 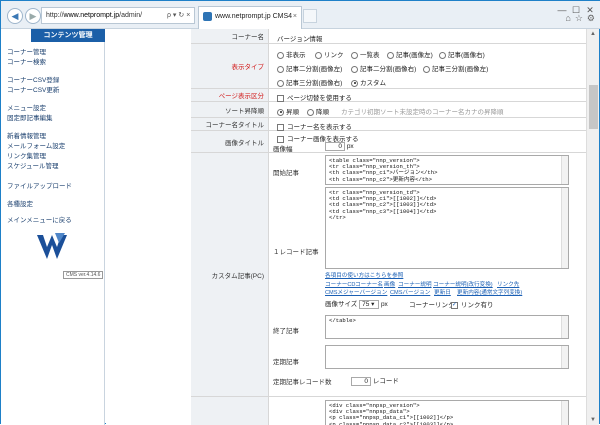 I want to click on tag-corner-name: コーナー名, so click(x=369, y=284).